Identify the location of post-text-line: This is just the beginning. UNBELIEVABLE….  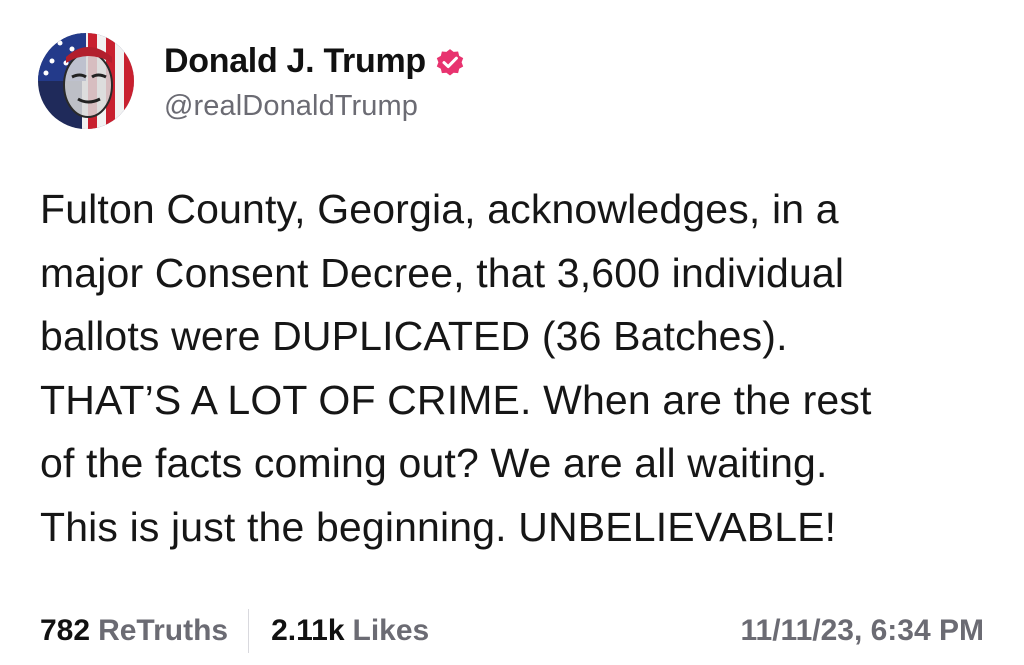
(438, 526).